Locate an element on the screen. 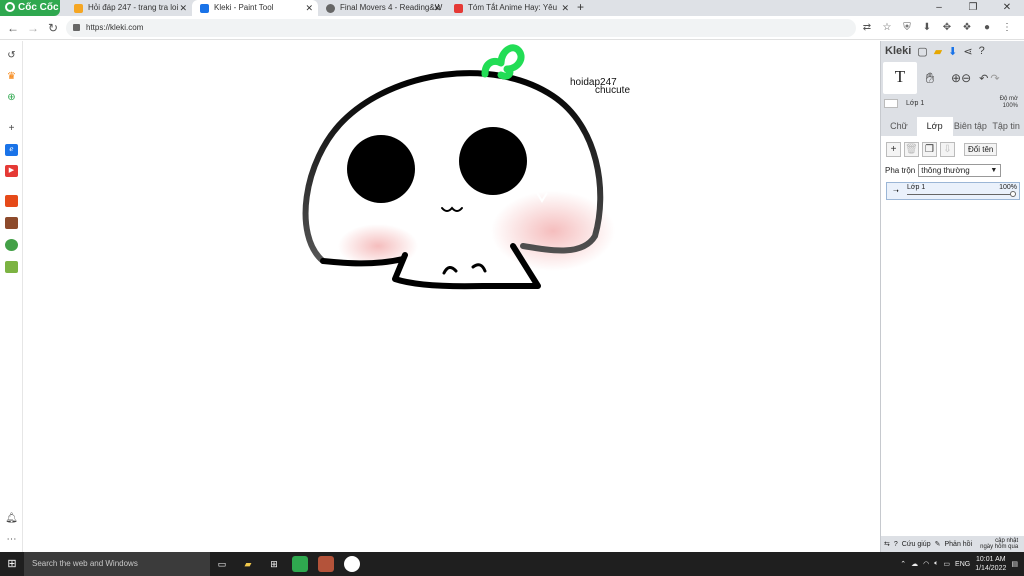 The image size is (1024, 576). merge-layer-button: ⇩ is located at coordinates (947, 149).